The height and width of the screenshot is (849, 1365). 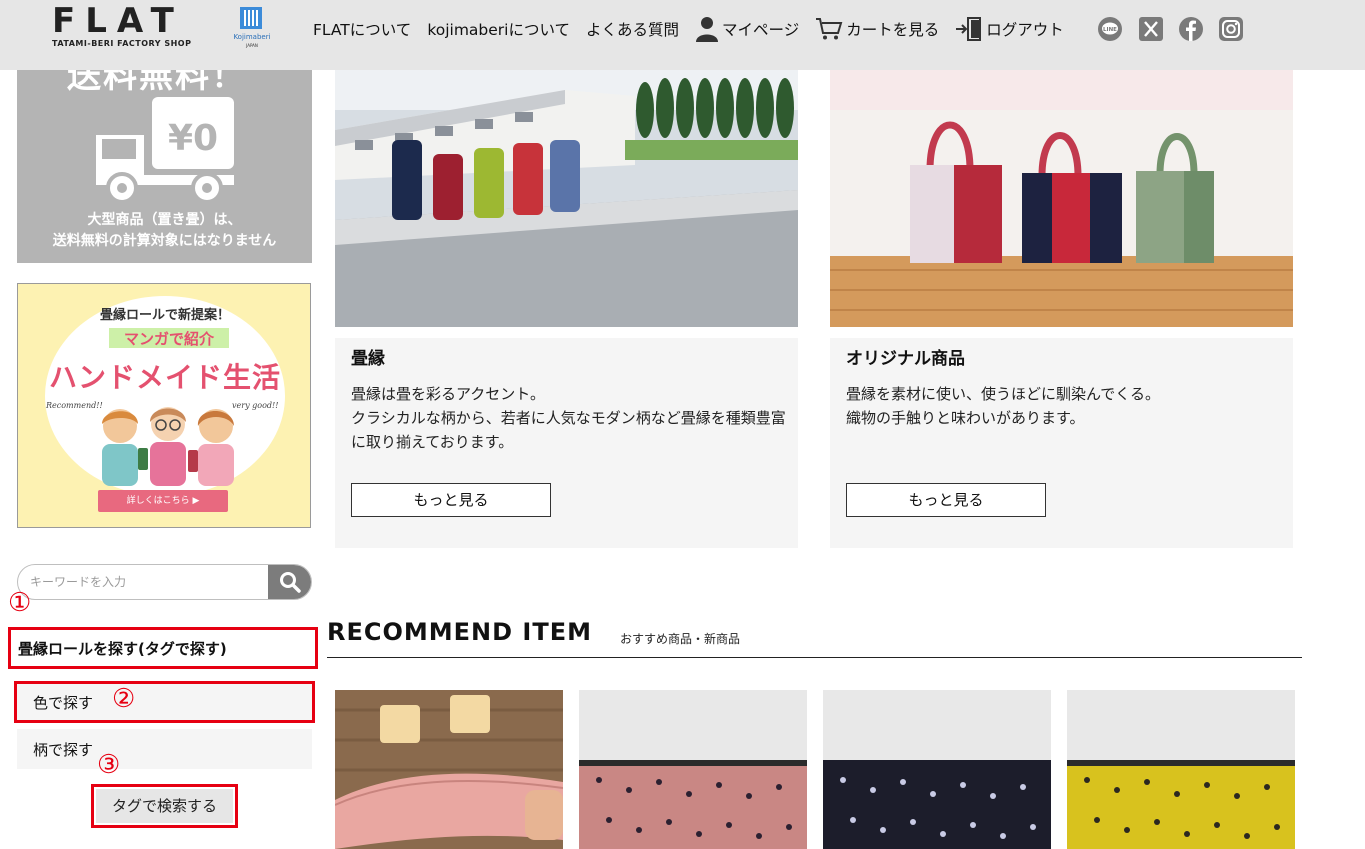 What do you see at coordinates (20, 603) in the screenshot?
I see `annotation-1: ①` at bounding box center [20, 603].